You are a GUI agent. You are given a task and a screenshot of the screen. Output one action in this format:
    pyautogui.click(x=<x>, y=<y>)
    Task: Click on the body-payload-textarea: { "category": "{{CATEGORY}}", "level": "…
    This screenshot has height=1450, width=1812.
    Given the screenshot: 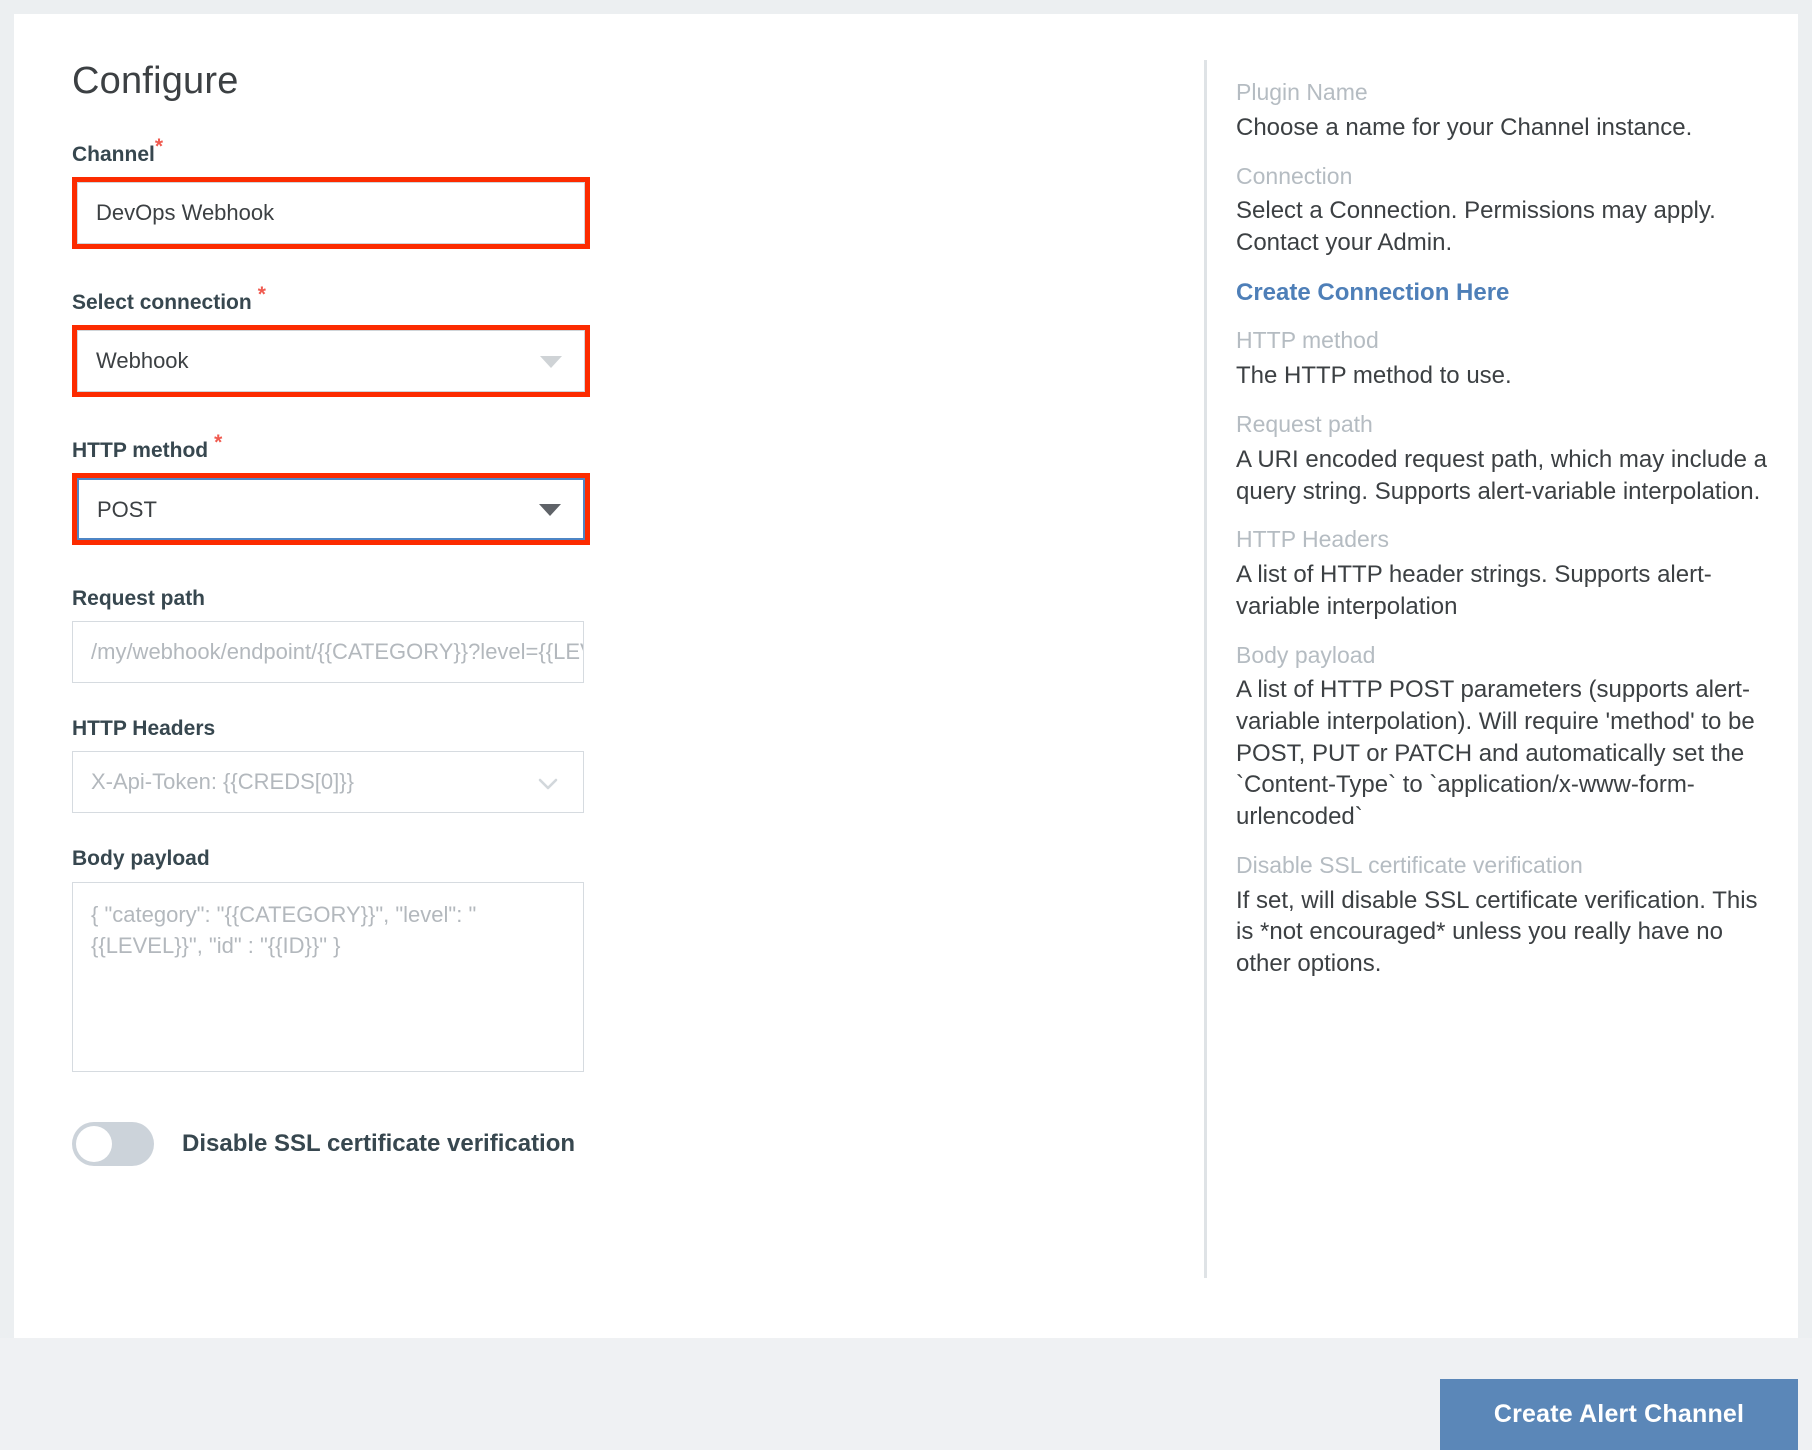 What is the action you would take?
    pyautogui.click(x=328, y=976)
    